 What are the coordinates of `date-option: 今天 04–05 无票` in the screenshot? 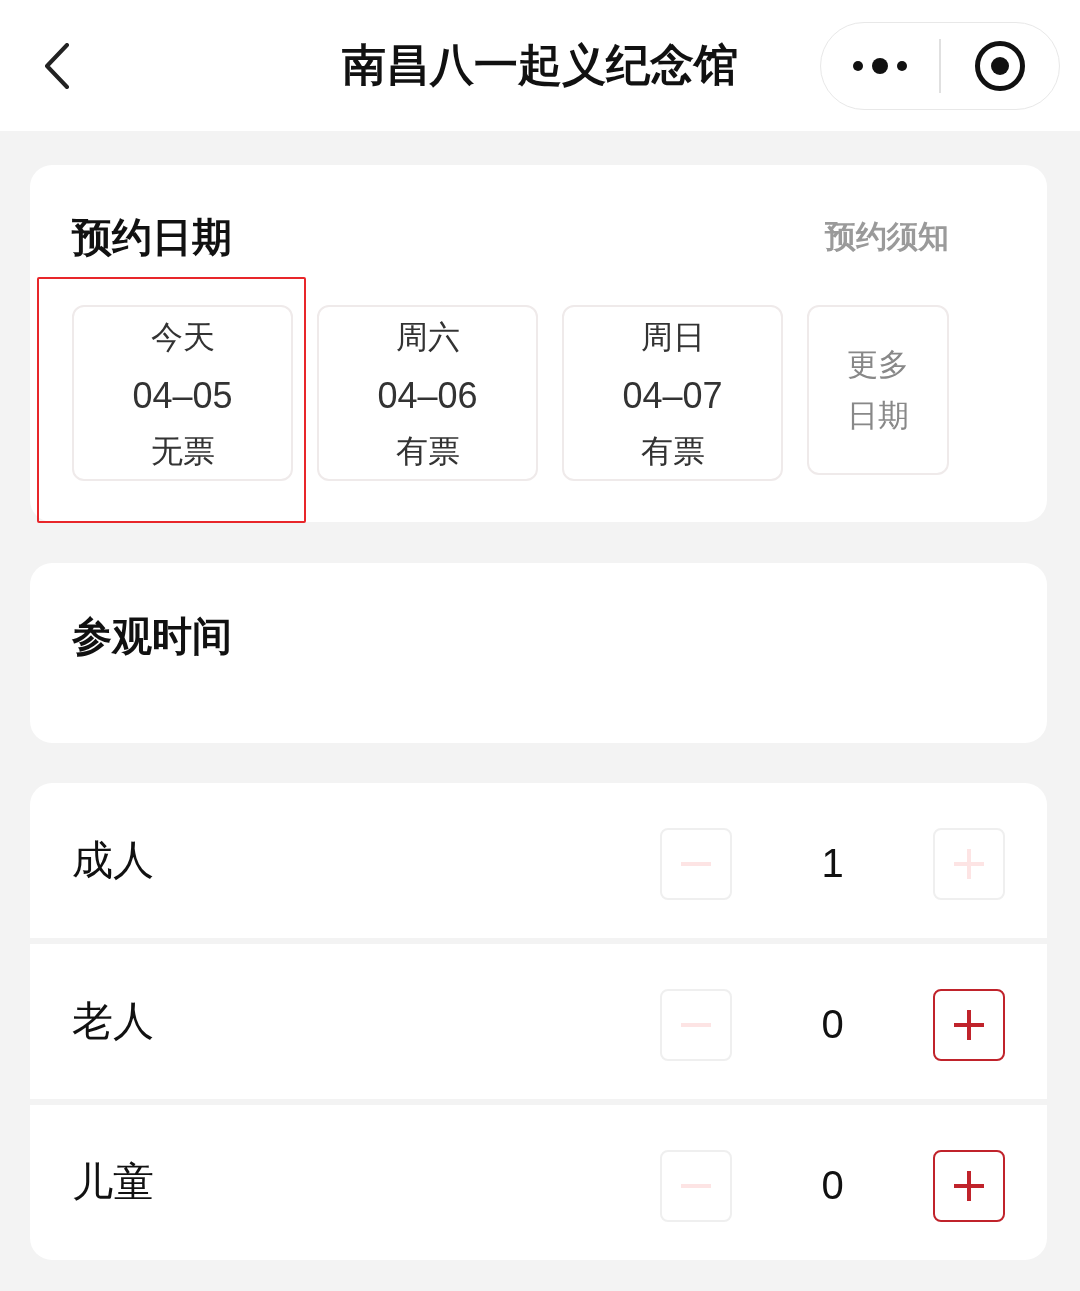 It's located at (182, 393).